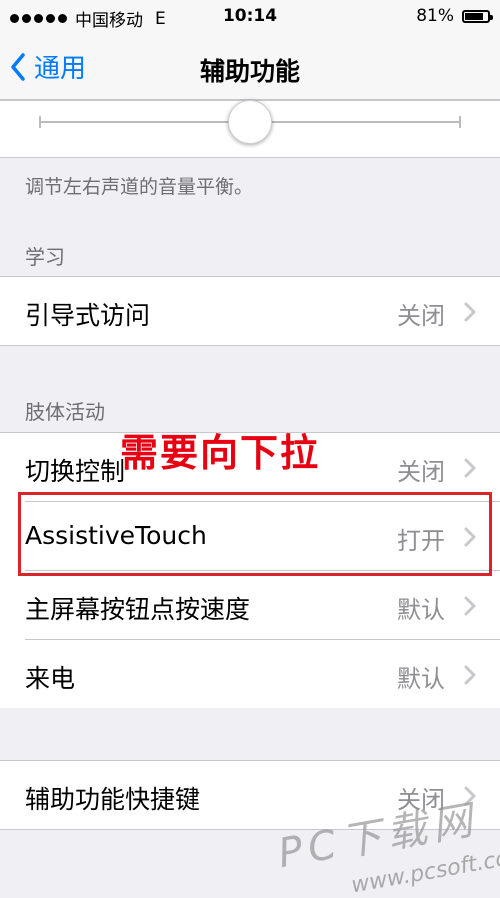  I want to click on signal-strength-icon, so click(38, 18).